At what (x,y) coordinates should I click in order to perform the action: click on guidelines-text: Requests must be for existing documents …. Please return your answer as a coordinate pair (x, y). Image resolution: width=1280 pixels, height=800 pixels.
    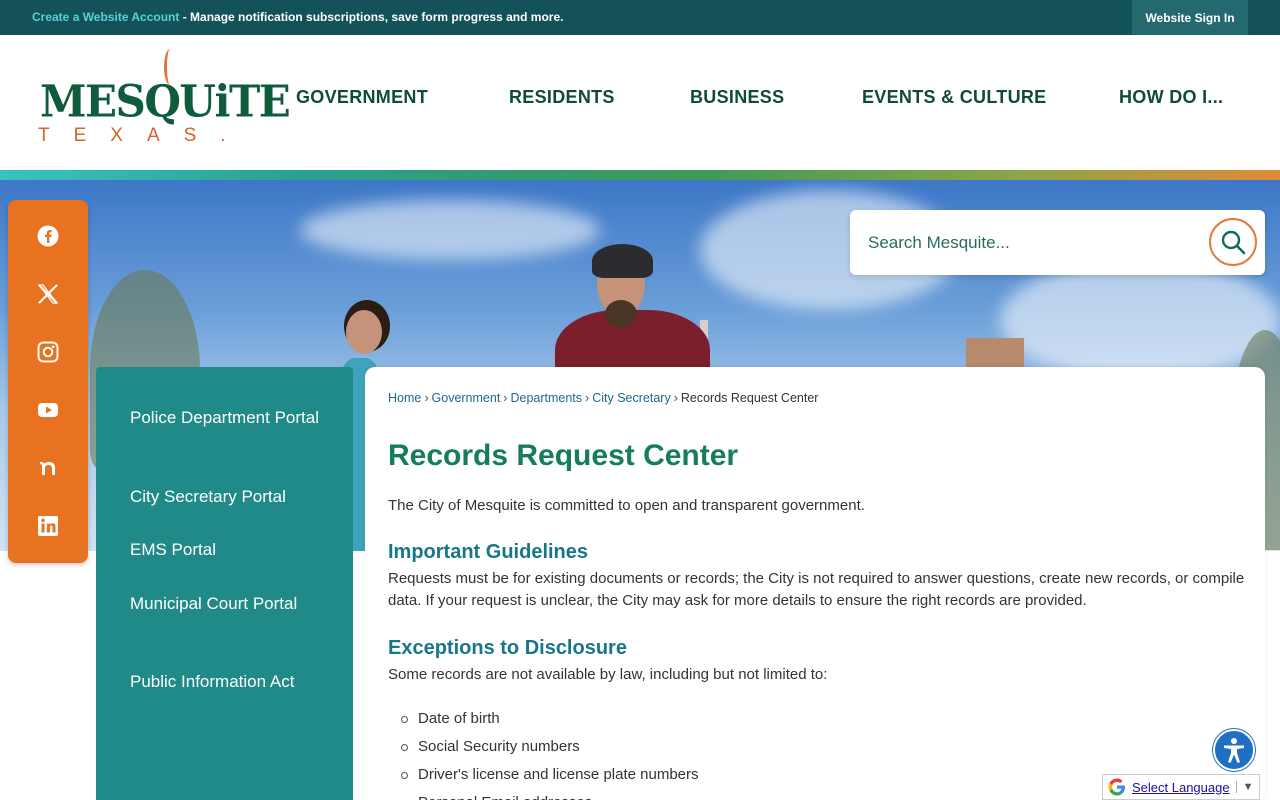
    Looking at the image, I should click on (816, 589).